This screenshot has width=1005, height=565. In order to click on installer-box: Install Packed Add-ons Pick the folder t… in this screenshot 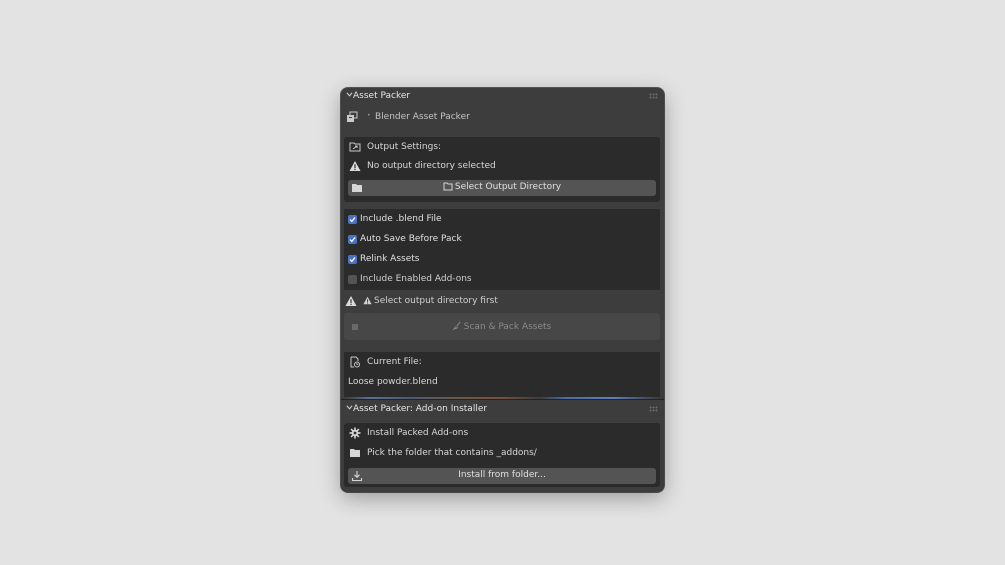, I will do `click(502, 455)`.